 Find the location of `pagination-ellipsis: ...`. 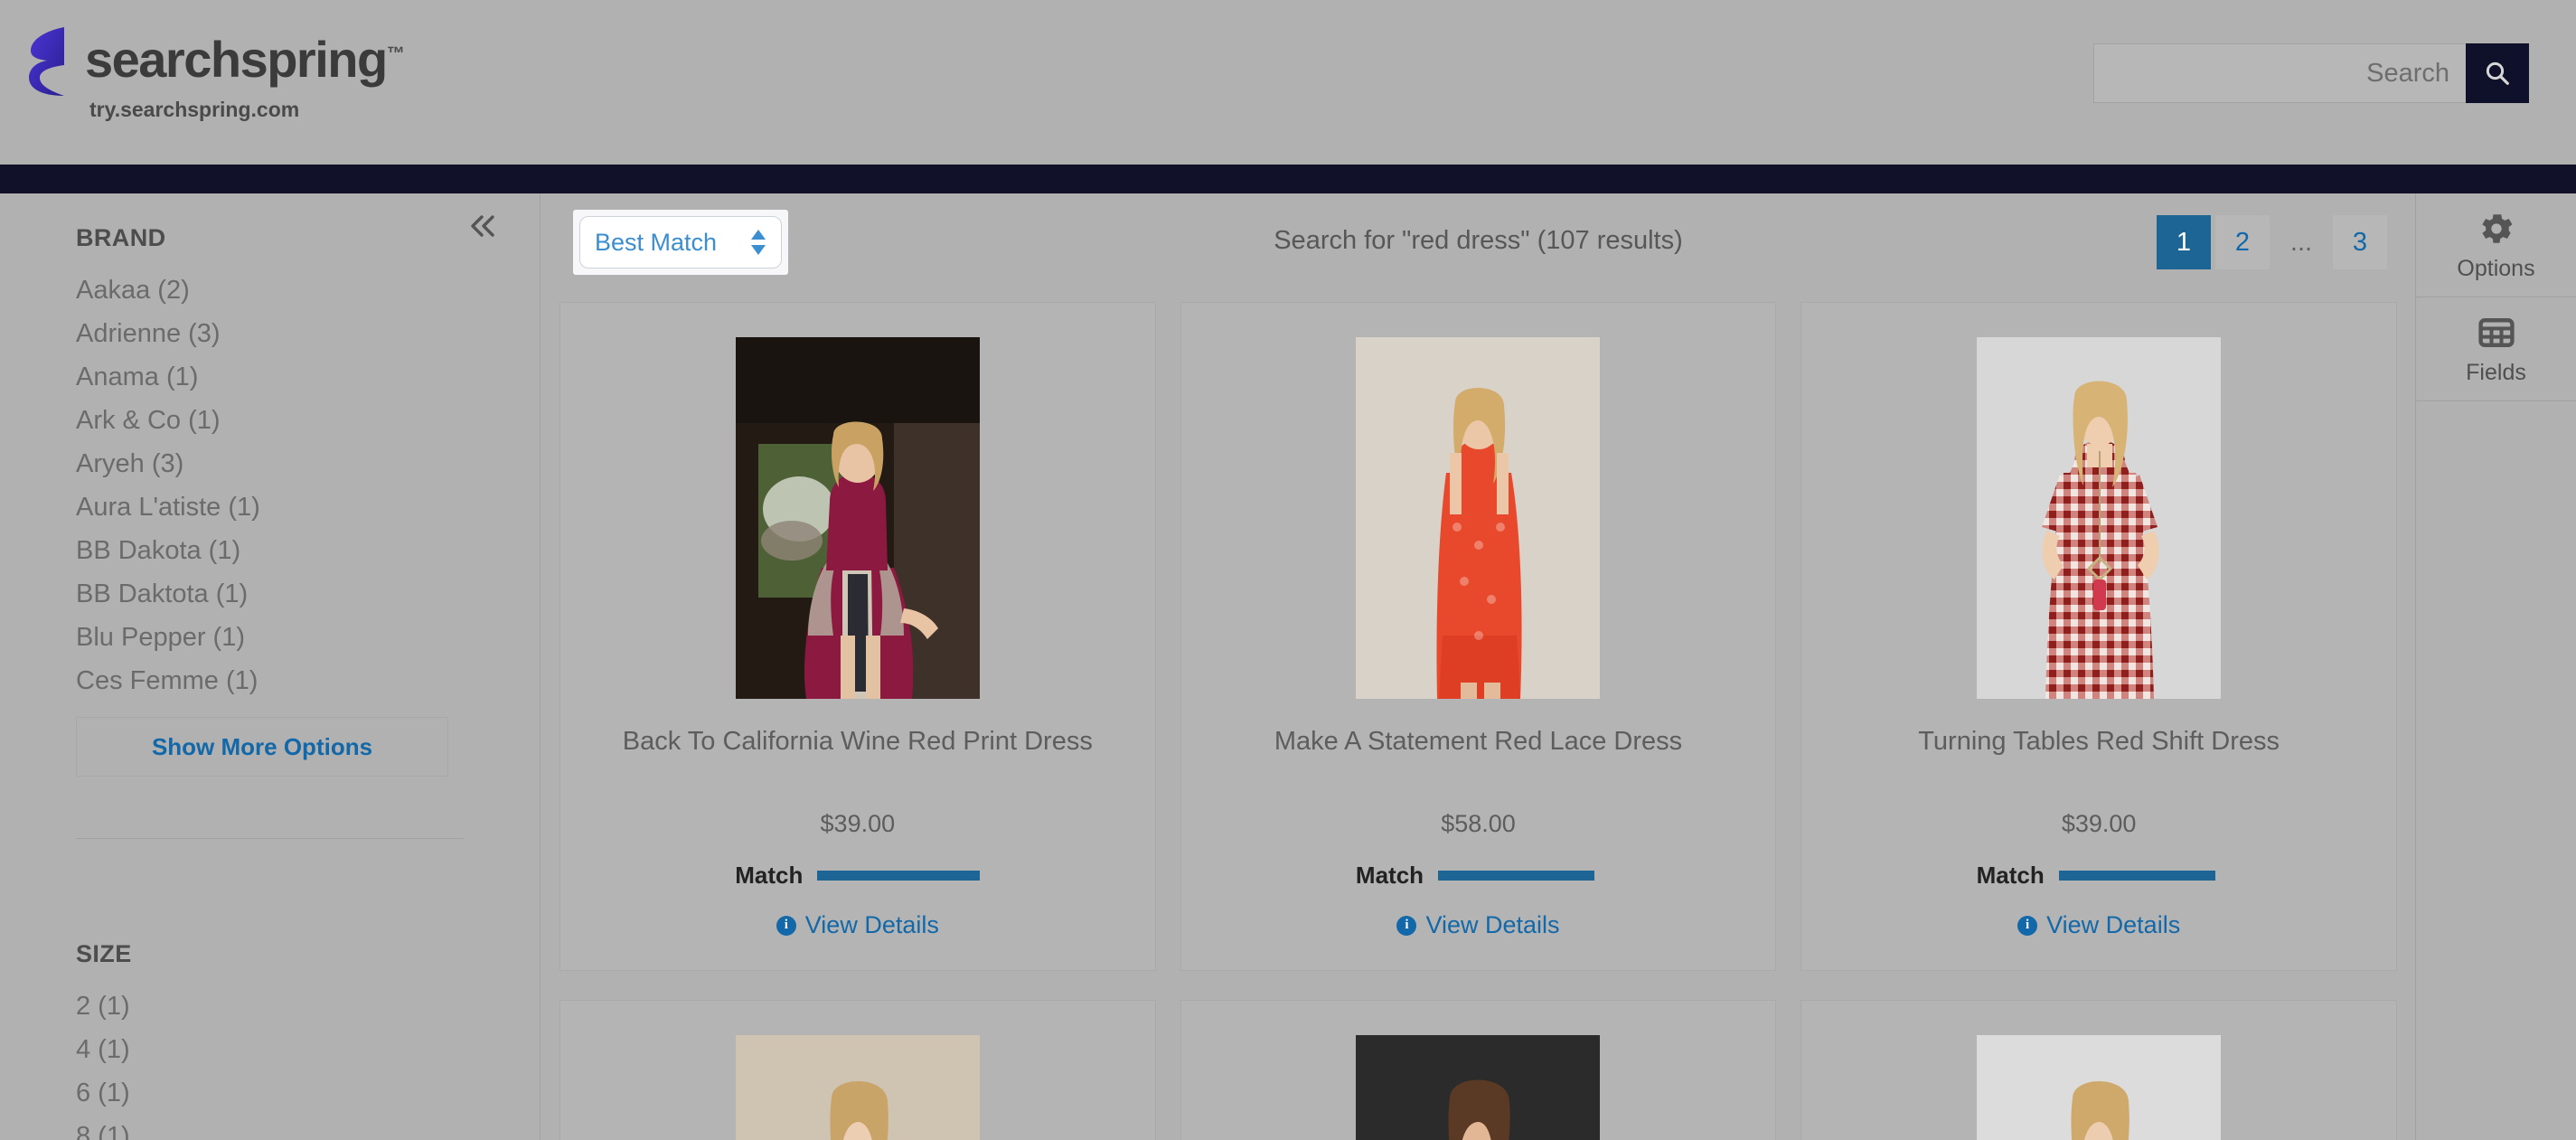

pagination-ellipsis: ... is located at coordinates (2301, 242).